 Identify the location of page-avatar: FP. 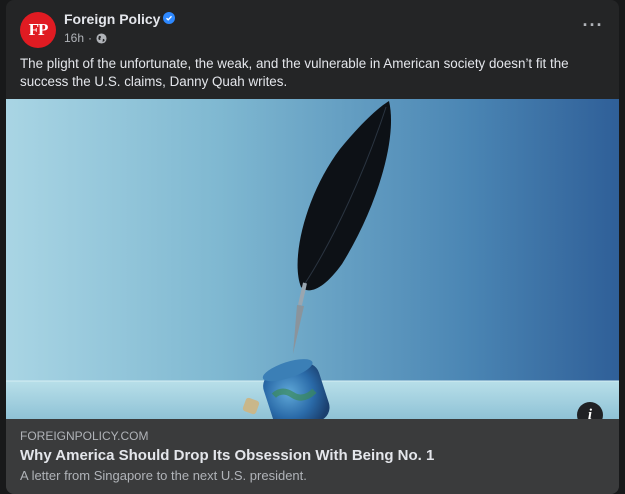
(38, 30).